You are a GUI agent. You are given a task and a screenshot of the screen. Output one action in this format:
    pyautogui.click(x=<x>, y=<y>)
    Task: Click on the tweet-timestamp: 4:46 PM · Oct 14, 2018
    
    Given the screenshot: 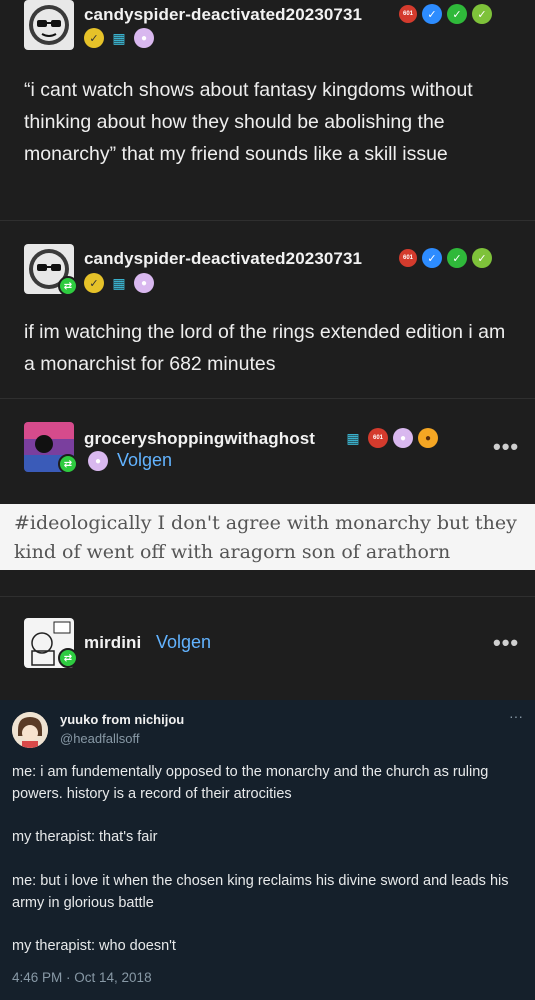 What is the action you would take?
    pyautogui.click(x=82, y=977)
    